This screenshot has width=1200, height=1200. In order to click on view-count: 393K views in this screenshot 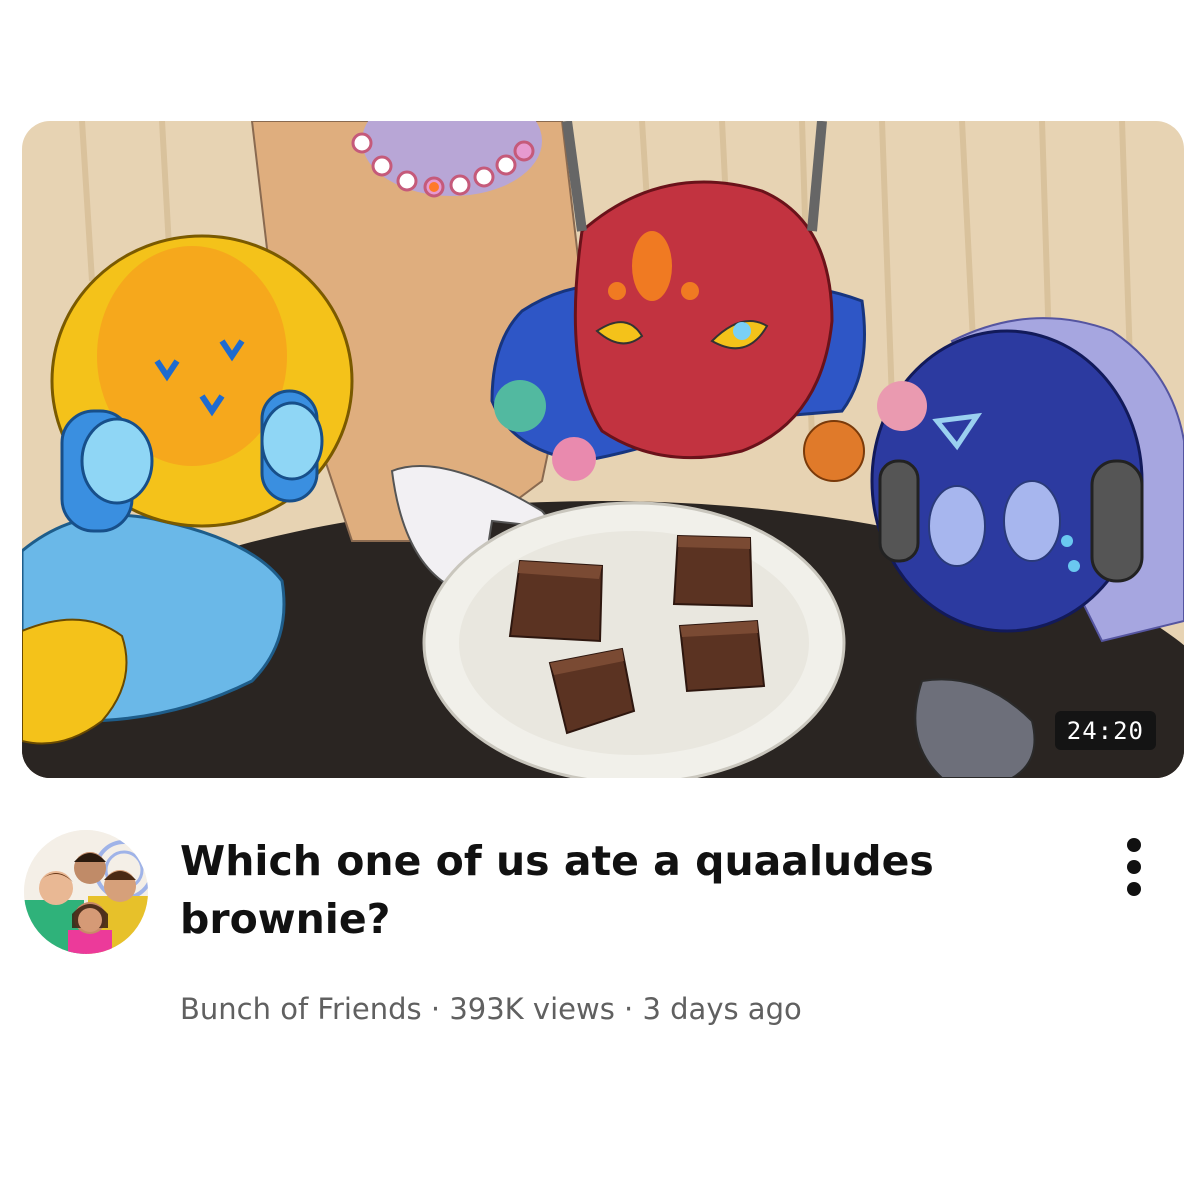, I will do `click(532, 1009)`.